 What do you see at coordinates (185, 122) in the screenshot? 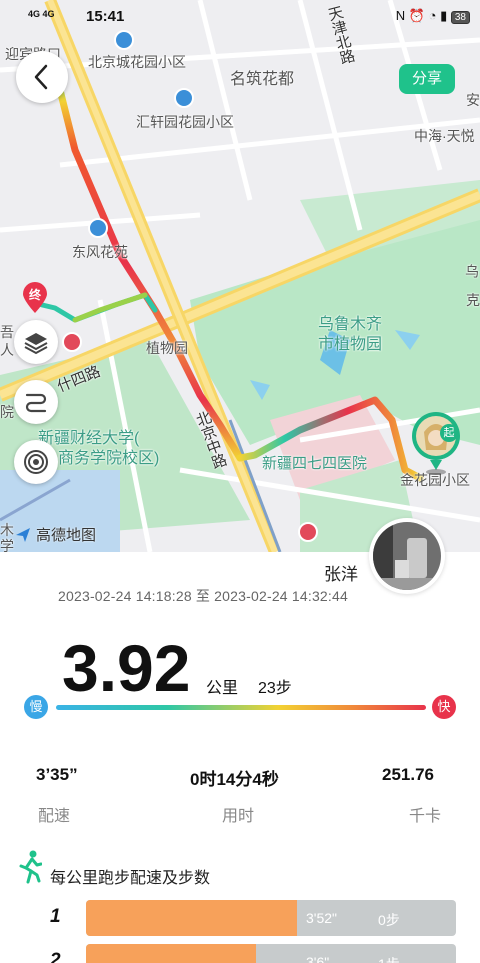
I see `map-label: 汇轩园花园小区` at bounding box center [185, 122].